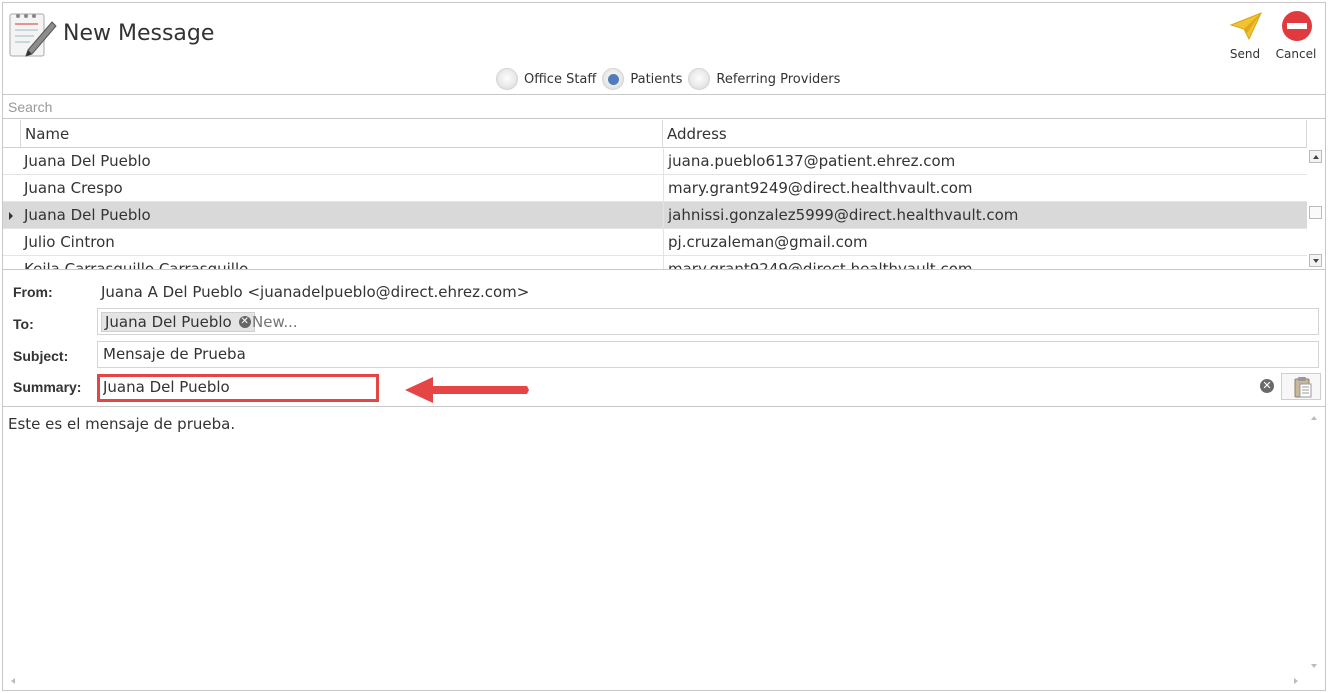  I want to click on body-vertical-scrollbar, so click(1314, 542).